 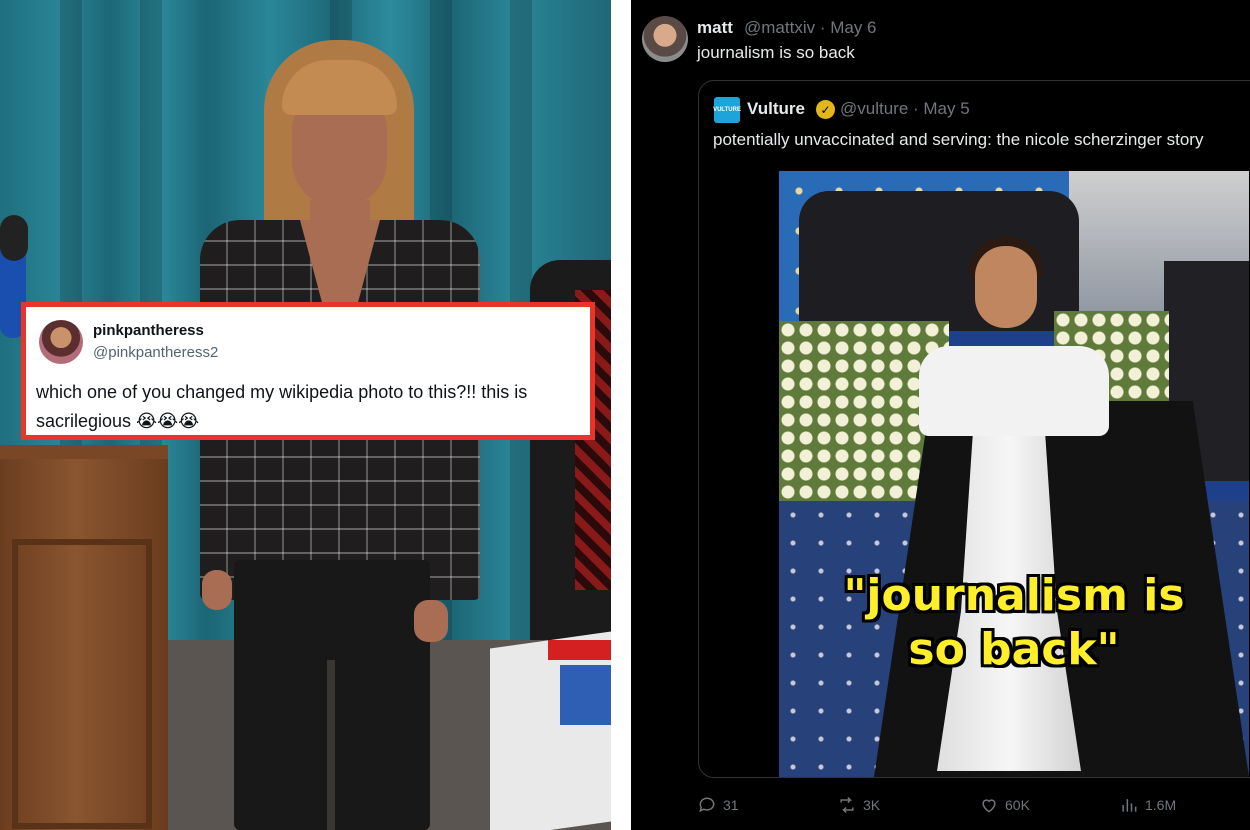 What do you see at coordinates (872, 805) in the screenshot?
I see `repost-count: 3K` at bounding box center [872, 805].